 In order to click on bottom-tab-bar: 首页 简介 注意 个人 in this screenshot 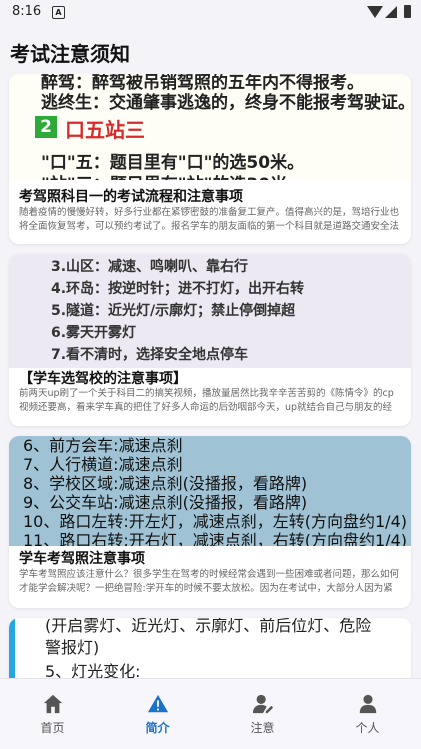, I will do `click(210, 713)`.